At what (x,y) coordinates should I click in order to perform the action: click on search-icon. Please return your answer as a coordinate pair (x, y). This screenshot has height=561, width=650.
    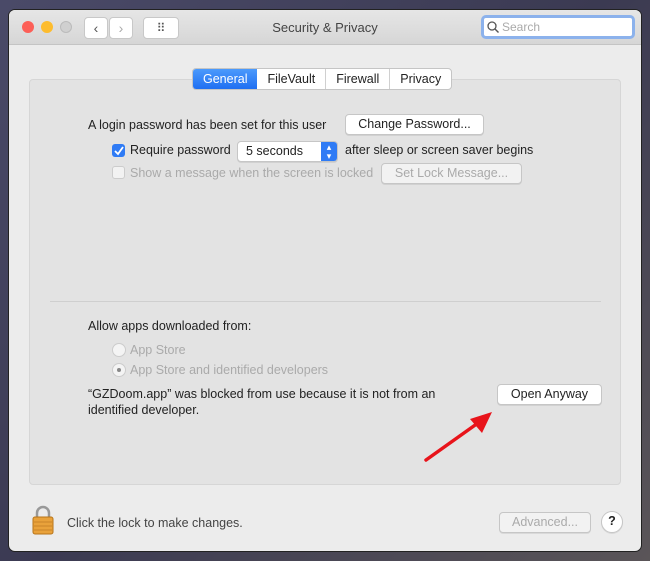
    Looking at the image, I should click on (493, 27).